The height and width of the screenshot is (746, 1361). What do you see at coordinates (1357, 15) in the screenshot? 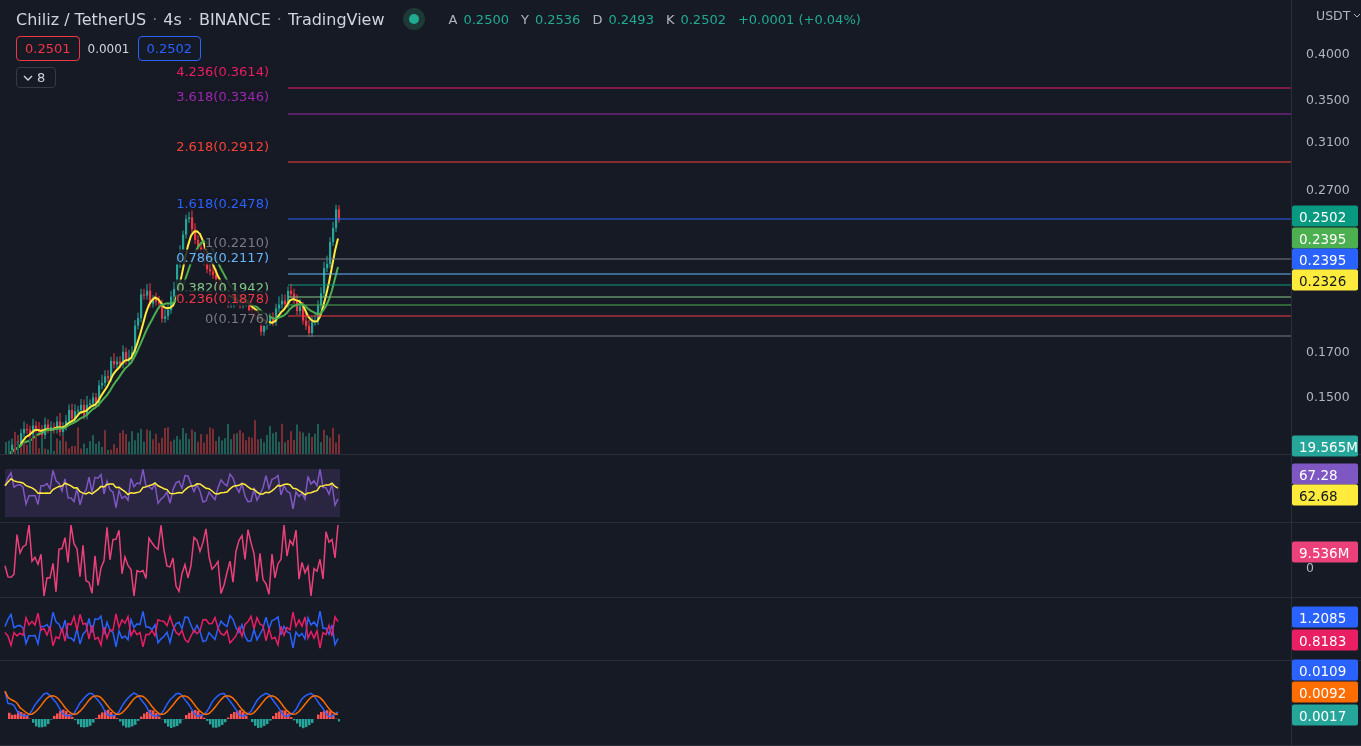
I see `chevron-down-icon` at bounding box center [1357, 15].